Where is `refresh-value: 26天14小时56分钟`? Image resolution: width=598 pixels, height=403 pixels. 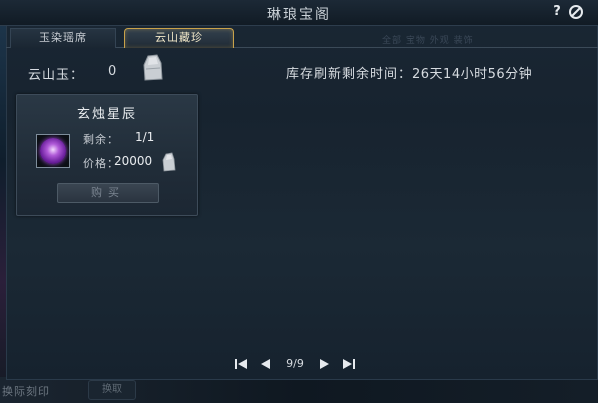
refresh-value: 26天14小时56分钟 is located at coordinates (472, 74).